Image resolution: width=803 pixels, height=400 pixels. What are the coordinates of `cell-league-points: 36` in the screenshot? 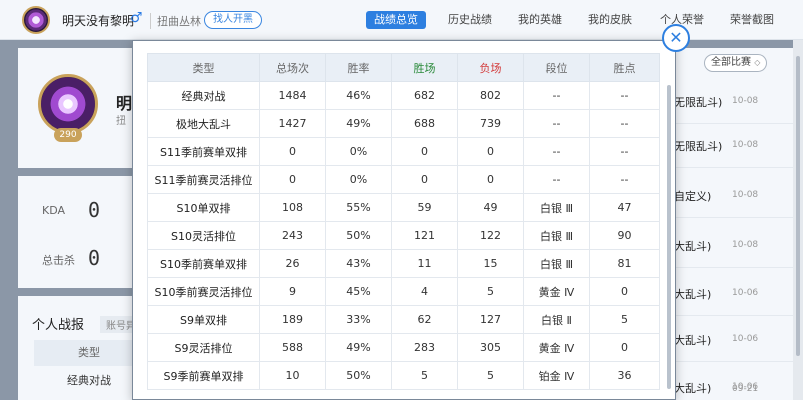 It's located at (624, 375).